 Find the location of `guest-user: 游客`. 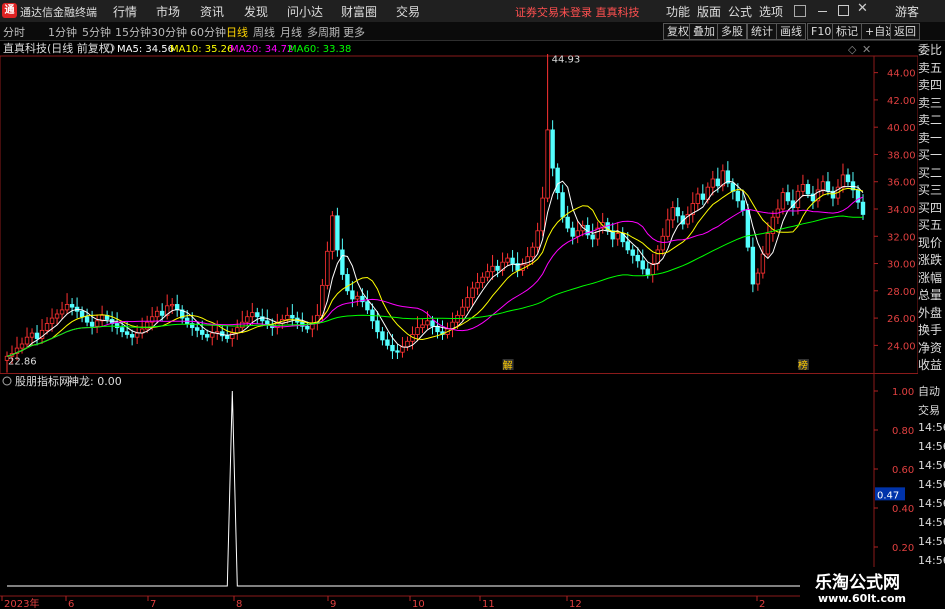

guest-user: 游客 is located at coordinates (907, 11).